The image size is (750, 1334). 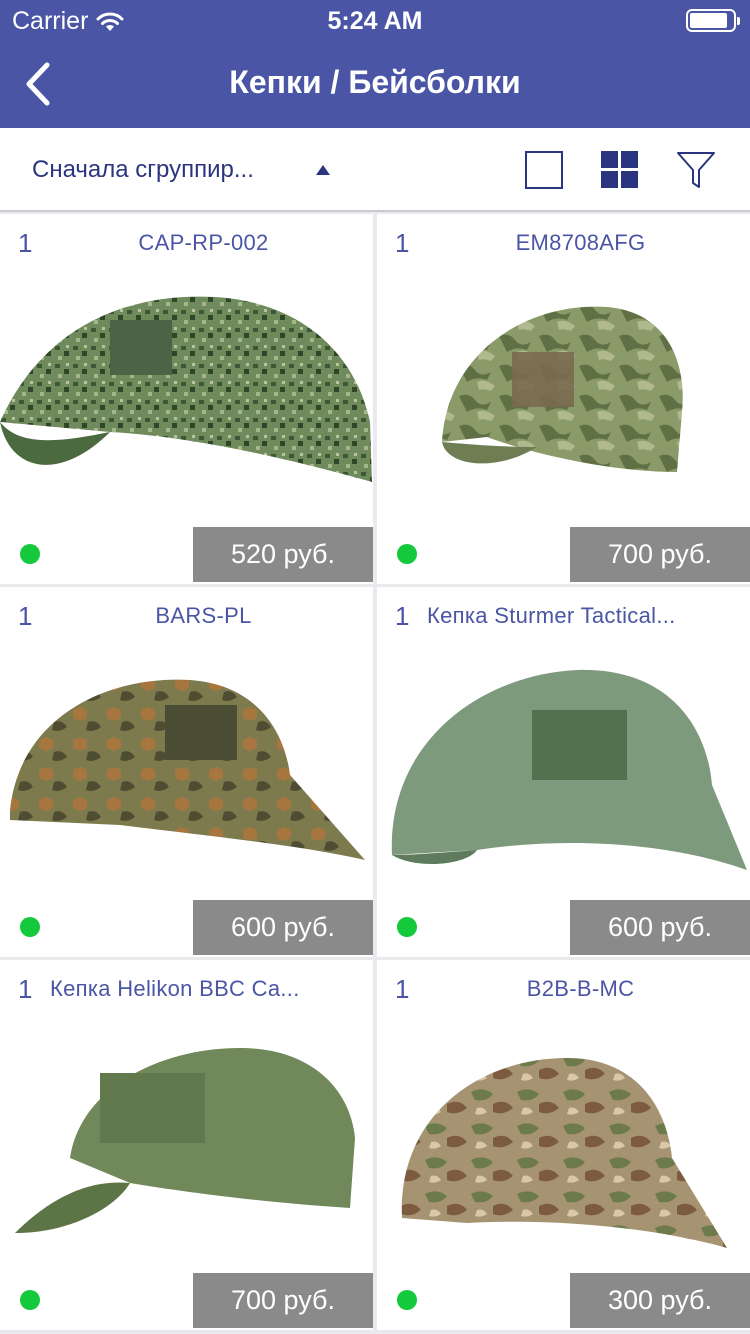 I want to click on product-card: 1 B2B-B-MC 300 руб., so click(x=563, y=1145).